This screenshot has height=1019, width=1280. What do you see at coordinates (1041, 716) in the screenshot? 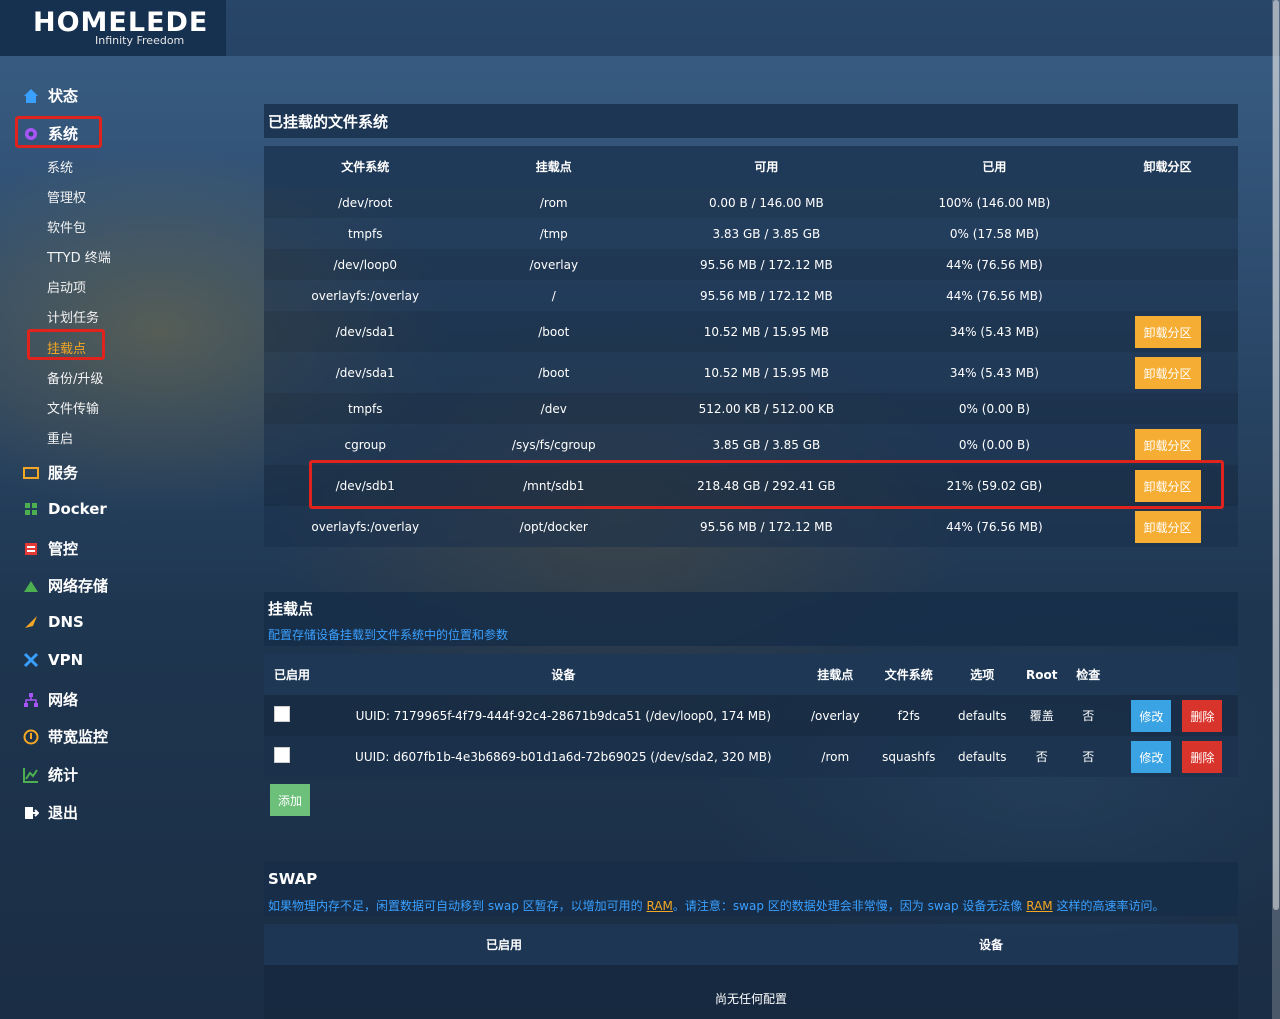
I see `cell-root: 覆盖` at bounding box center [1041, 716].